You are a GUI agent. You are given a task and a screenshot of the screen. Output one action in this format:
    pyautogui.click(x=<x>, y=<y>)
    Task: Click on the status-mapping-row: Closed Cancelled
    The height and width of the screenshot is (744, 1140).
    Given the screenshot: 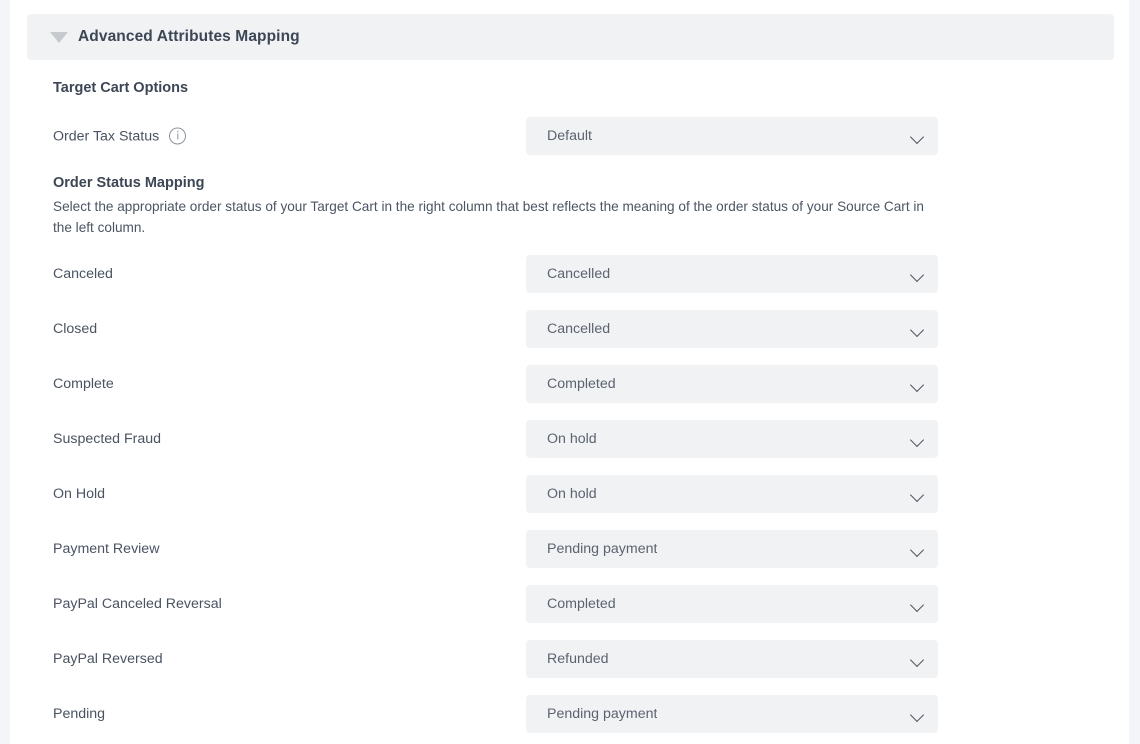 What is the action you would take?
    pyautogui.click(x=569, y=329)
    